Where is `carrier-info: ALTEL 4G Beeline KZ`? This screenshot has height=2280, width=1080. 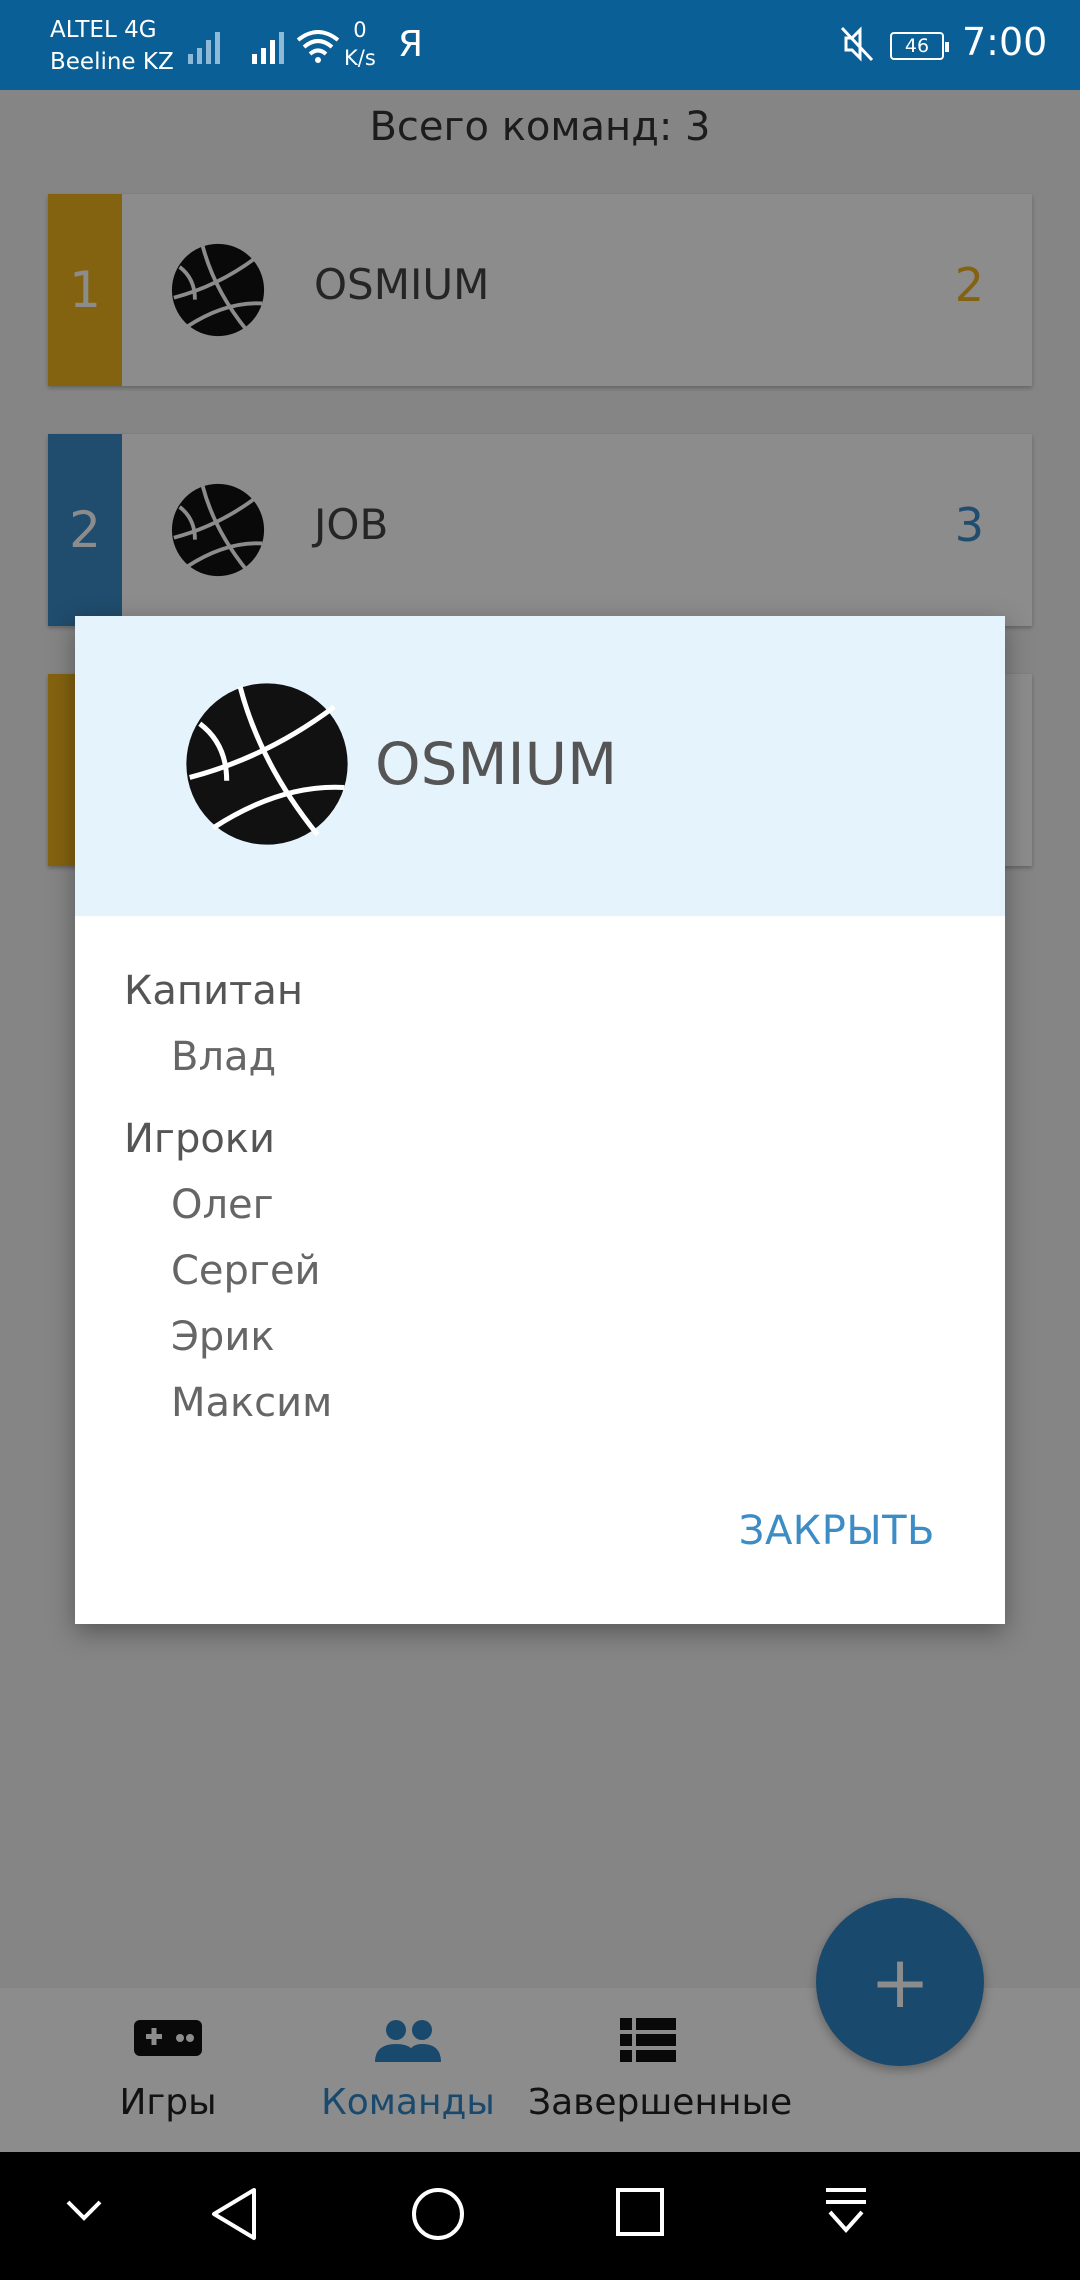
carrier-info: ALTEL 4G Beeline KZ is located at coordinates (112, 46).